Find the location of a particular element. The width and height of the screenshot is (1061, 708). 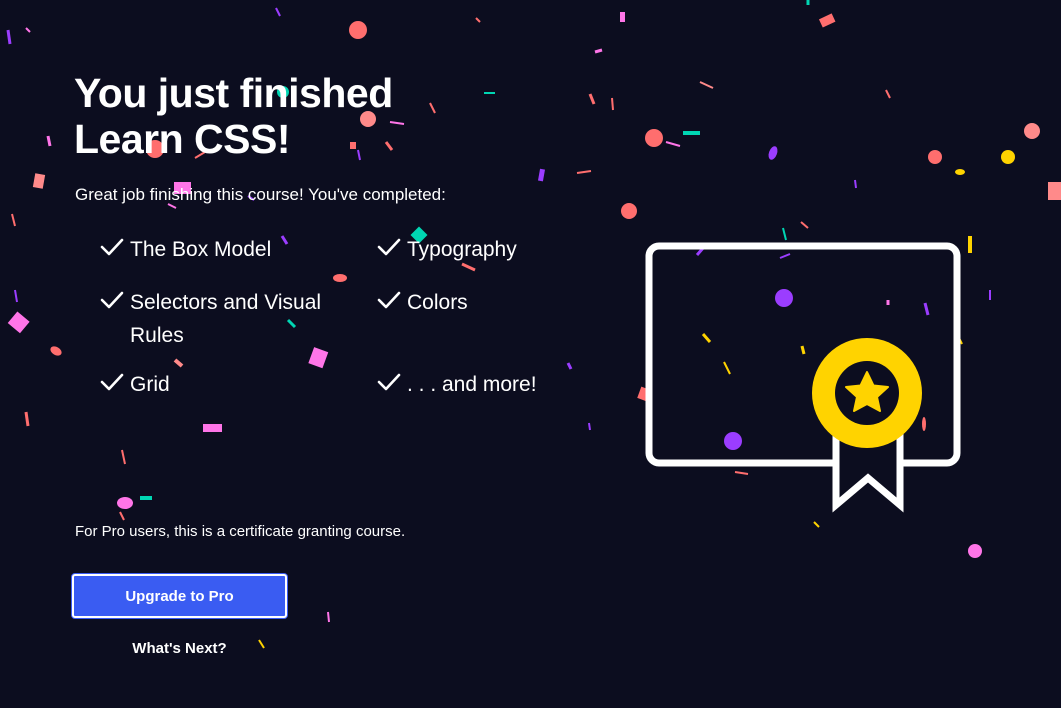

completed-topic-item: Colors is located at coordinates (473, 319).